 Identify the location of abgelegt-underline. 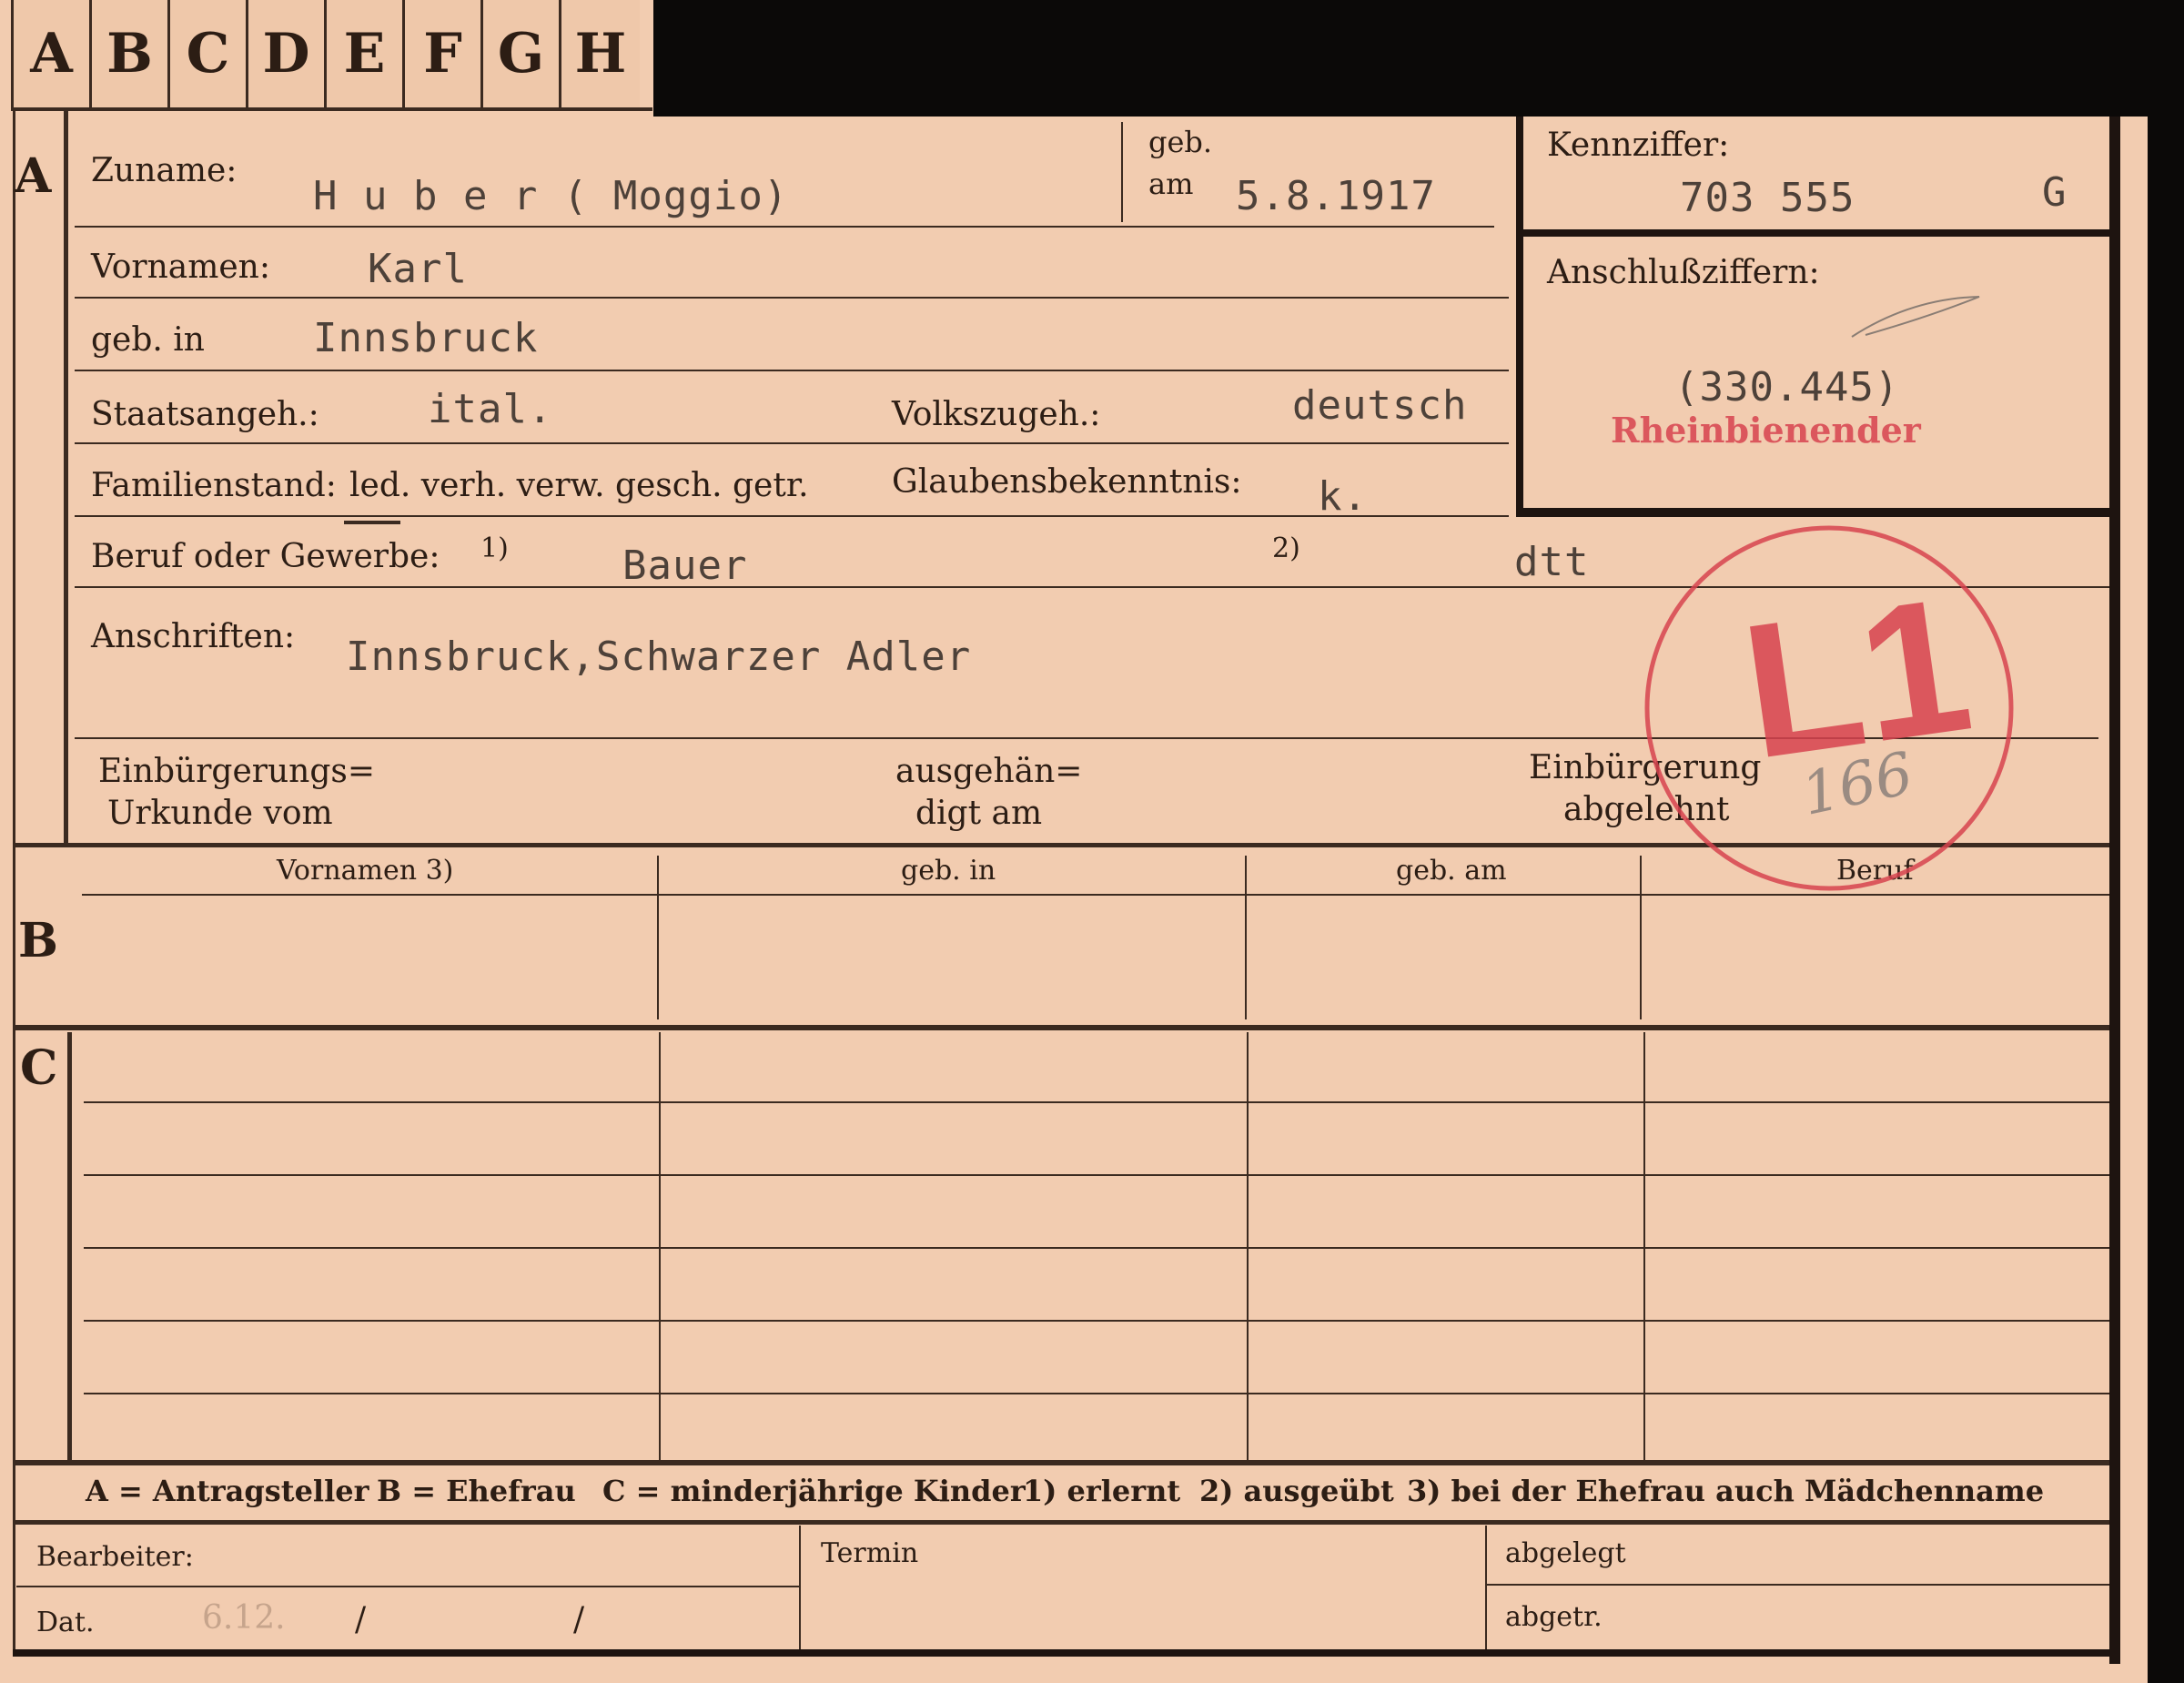
(1798, 1585).